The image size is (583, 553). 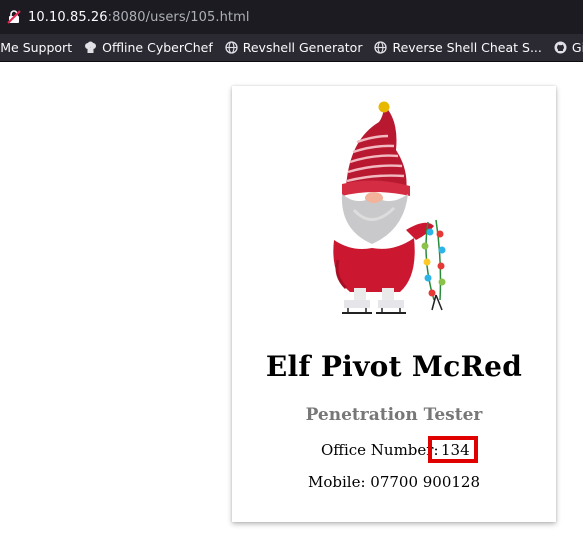 I want to click on insecure-connection-icon, so click(x=14, y=17).